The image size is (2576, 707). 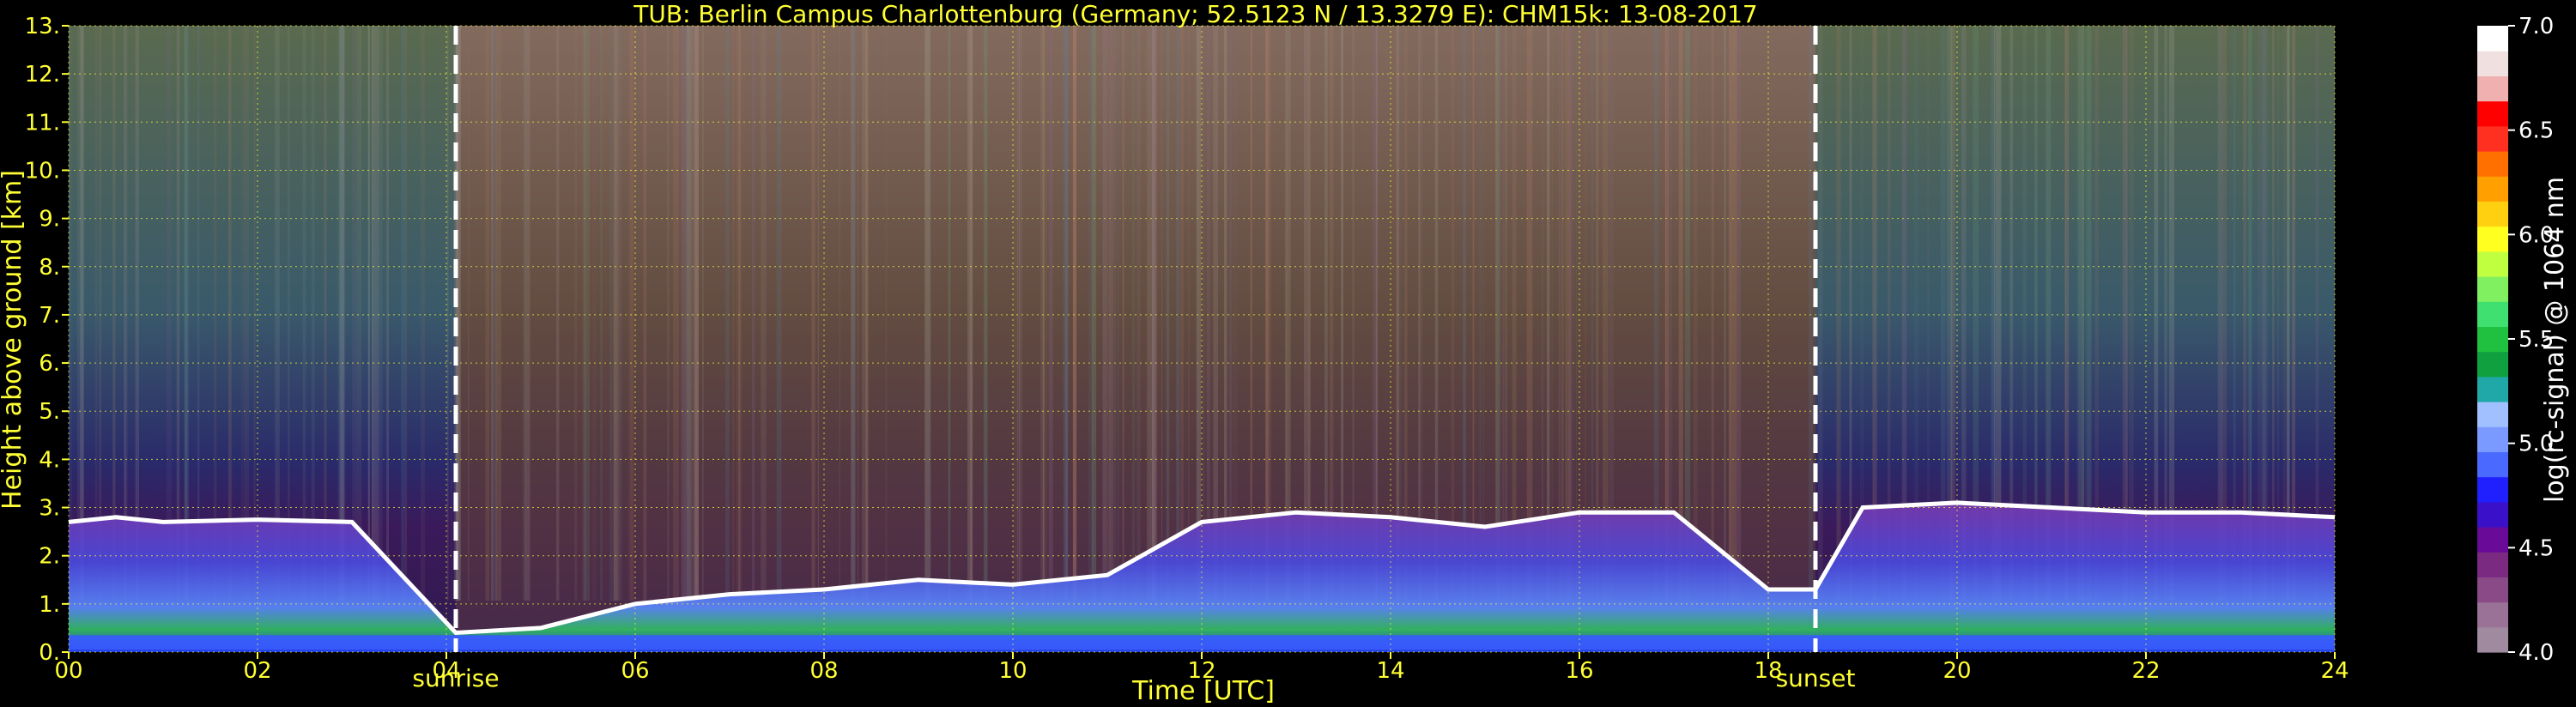 What do you see at coordinates (68, 671) in the screenshot?
I see `x-tick-label: 00` at bounding box center [68, 671].